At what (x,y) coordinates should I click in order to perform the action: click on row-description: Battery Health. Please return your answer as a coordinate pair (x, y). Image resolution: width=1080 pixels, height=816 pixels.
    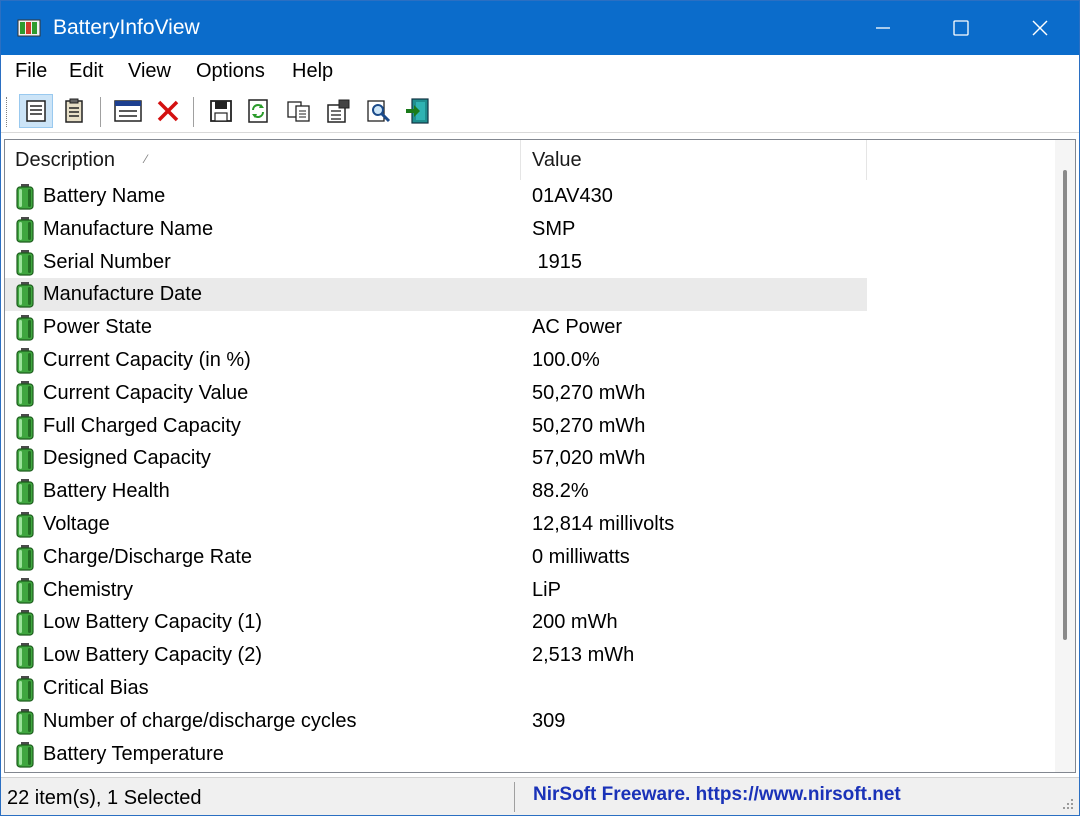
    Looking at the image, I should click on (106, 491).